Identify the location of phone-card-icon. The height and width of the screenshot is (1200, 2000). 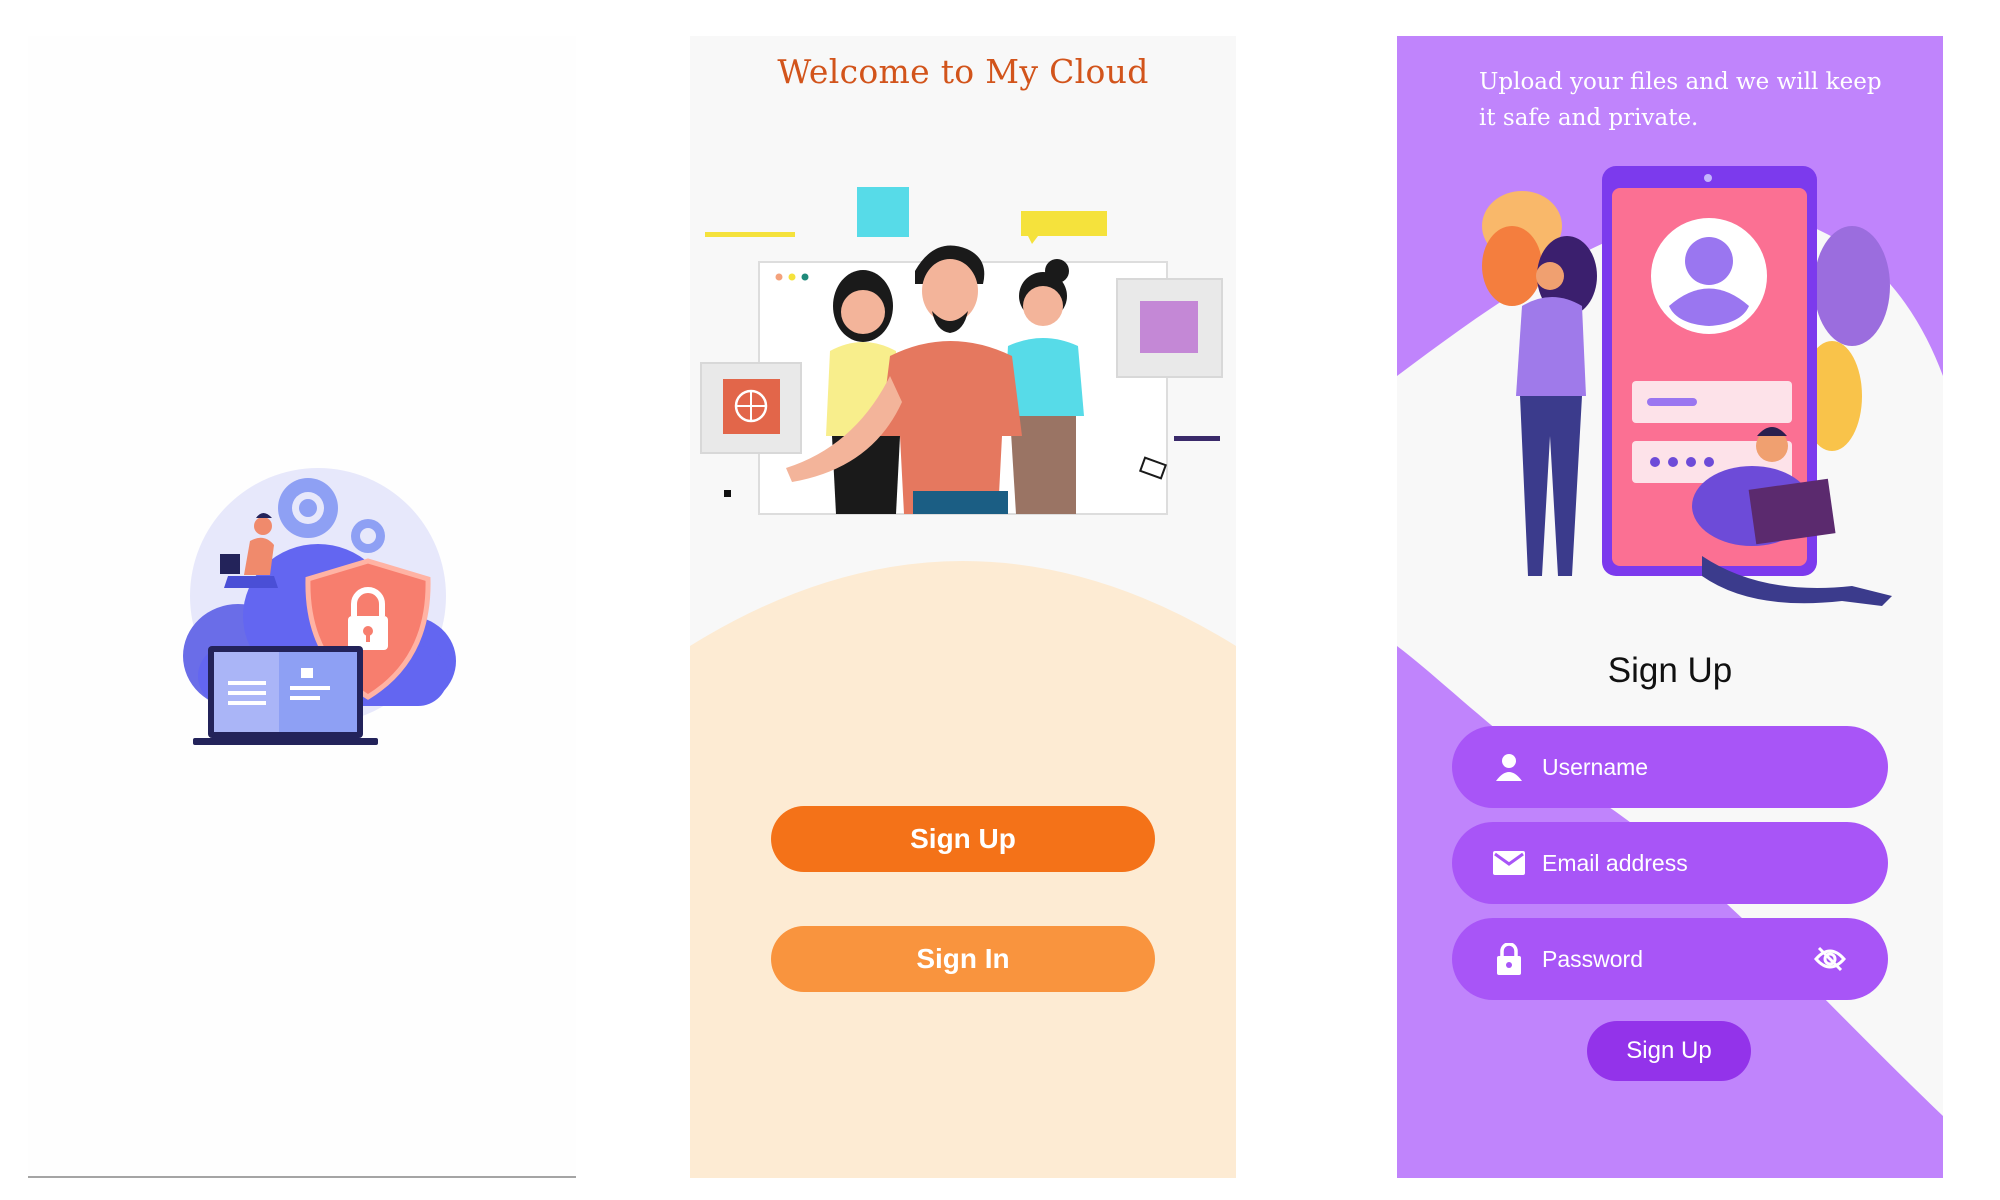
(1169, 328).